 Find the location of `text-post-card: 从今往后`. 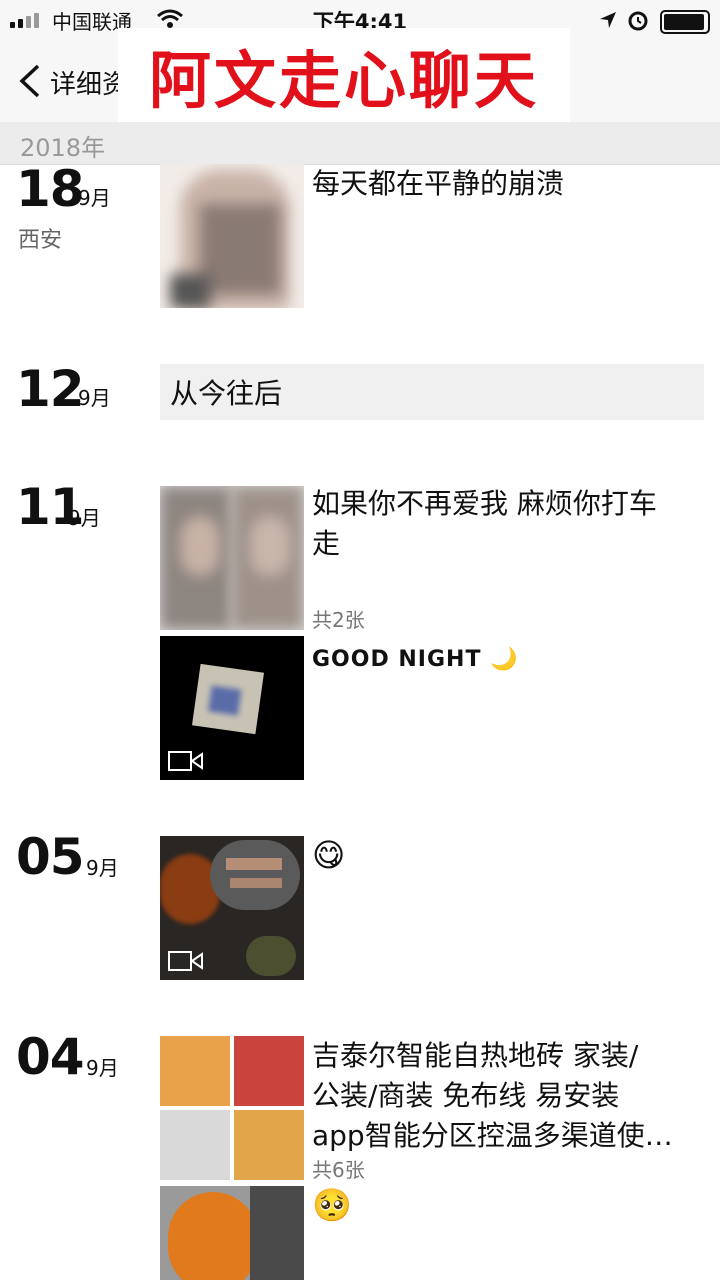

text-post-card: 从今往后 is located at coordinates (432, 392).